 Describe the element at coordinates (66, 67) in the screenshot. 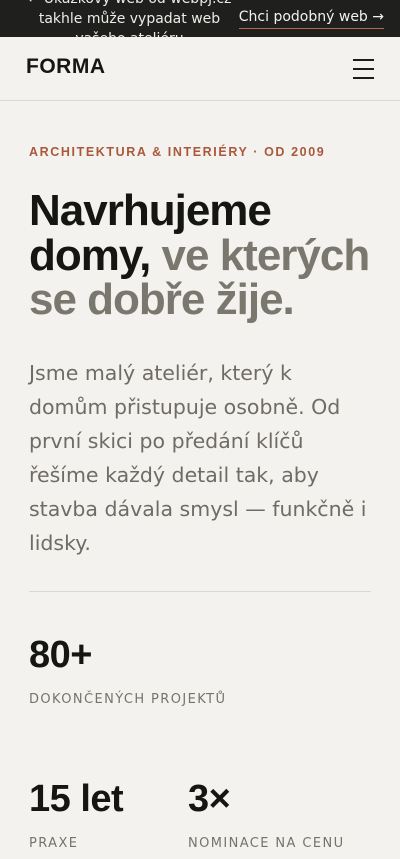

I see `logo: FORMA` at that location.